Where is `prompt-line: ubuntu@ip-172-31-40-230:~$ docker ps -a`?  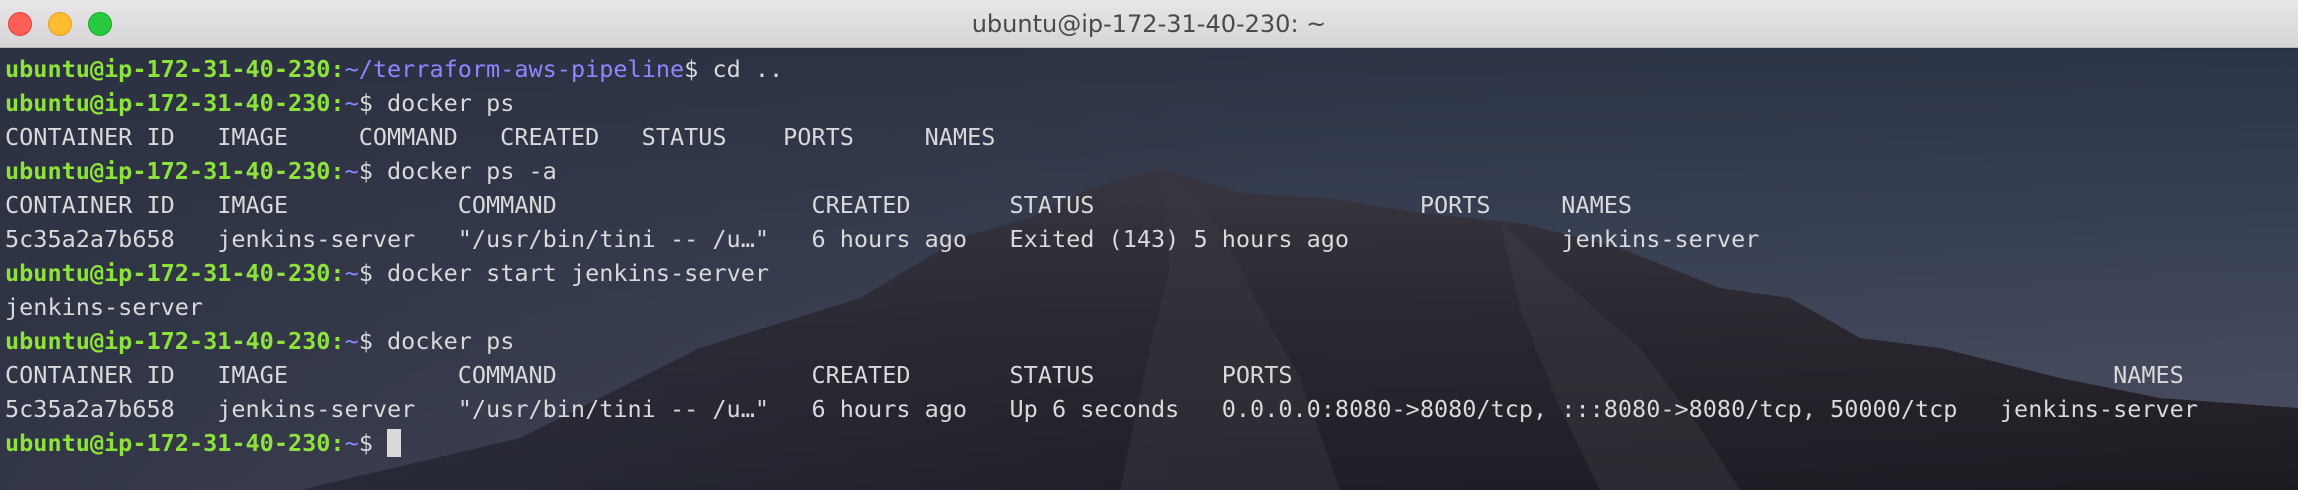 prompt-line: ubuntu@ip-172-31-40-230:~$ docker ps -a is located at coordinates (1101, 171).